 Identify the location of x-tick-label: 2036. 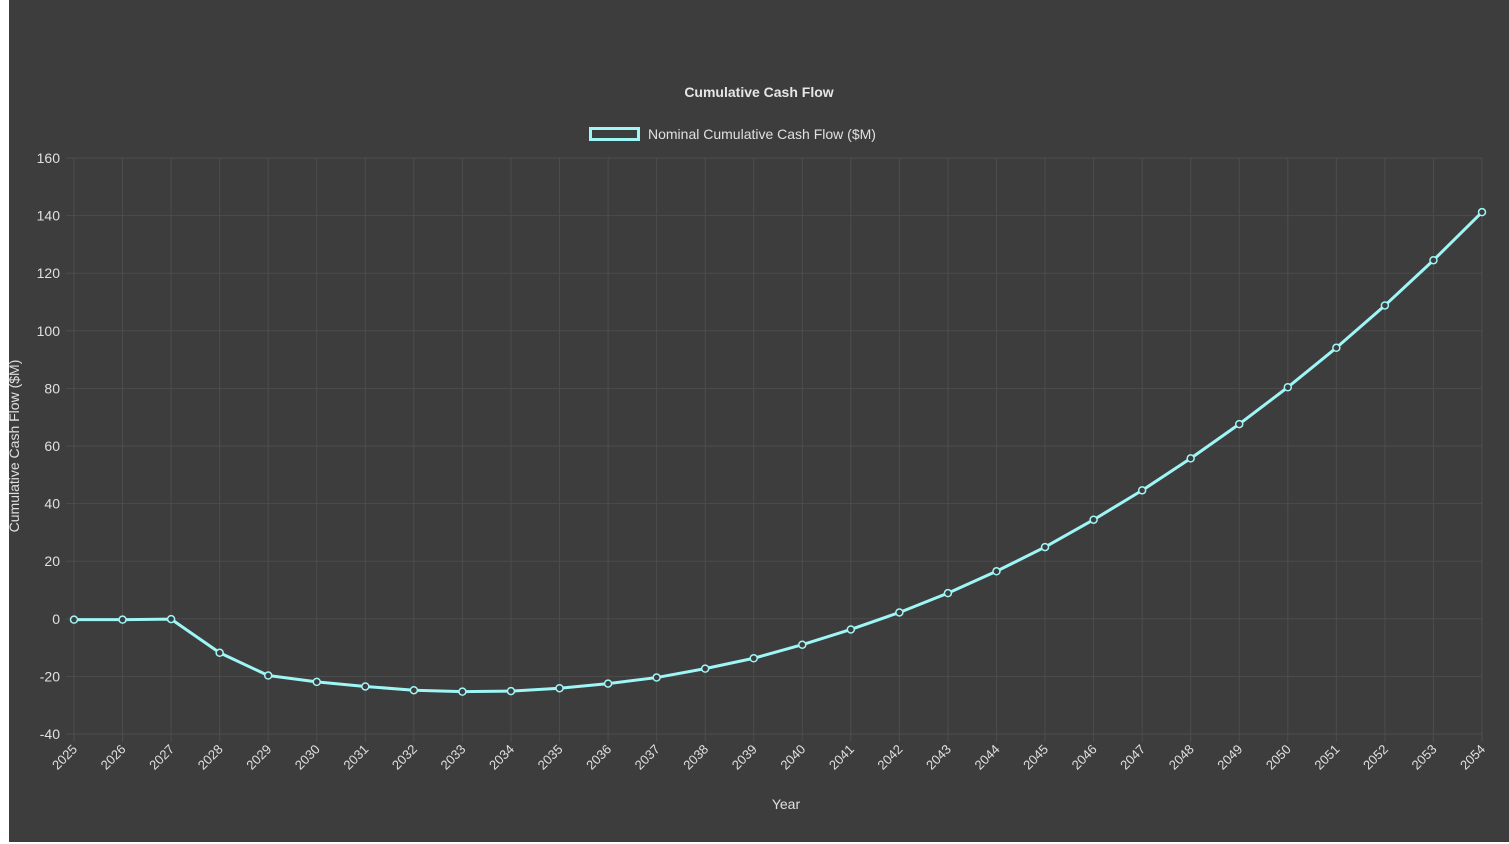
(598, 757).